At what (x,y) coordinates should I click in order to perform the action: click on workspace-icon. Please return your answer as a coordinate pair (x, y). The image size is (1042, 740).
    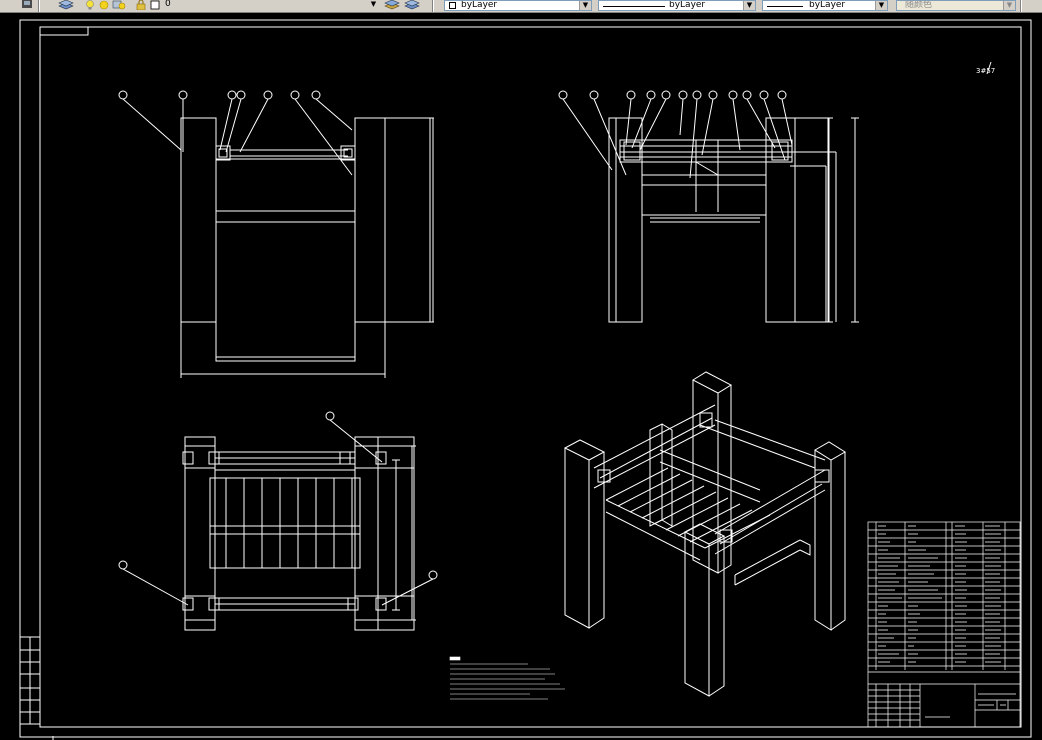
    Looking at the image, I should click on (27, 5).